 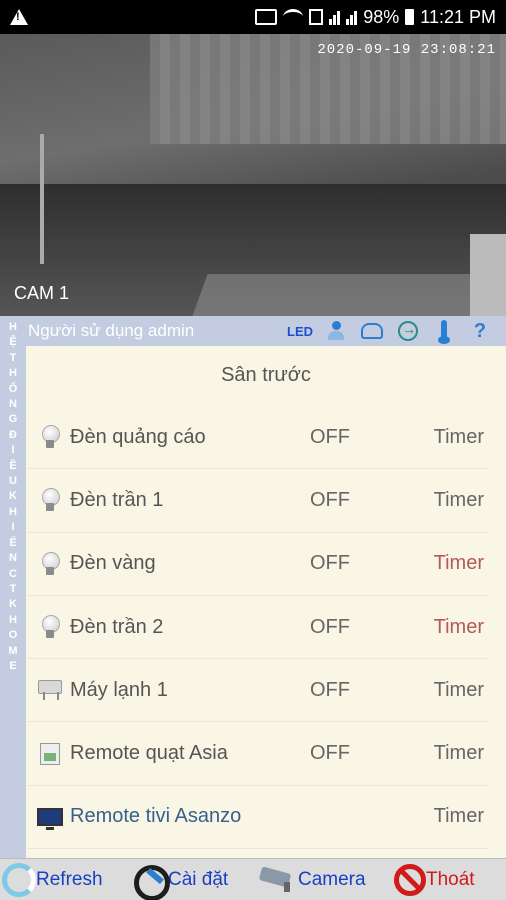 I want to click on user-label: Người sử dụng admin, so click(x=111, y=330).